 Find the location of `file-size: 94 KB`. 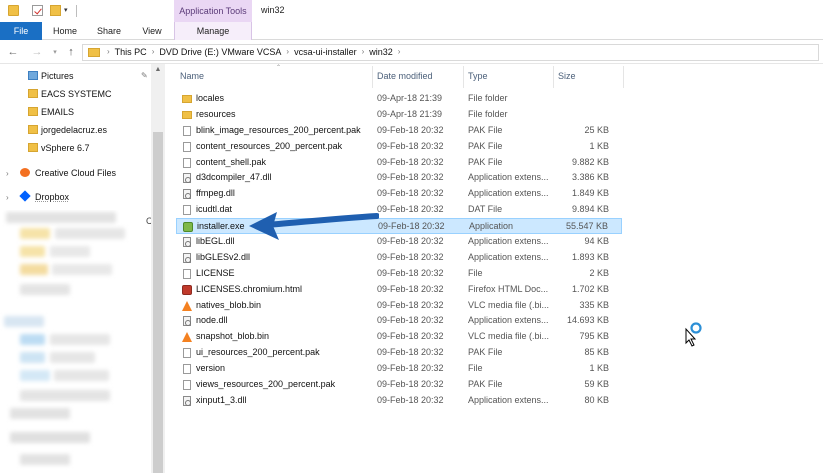

file-size: 94 KB is located at coordinates (596, 241).